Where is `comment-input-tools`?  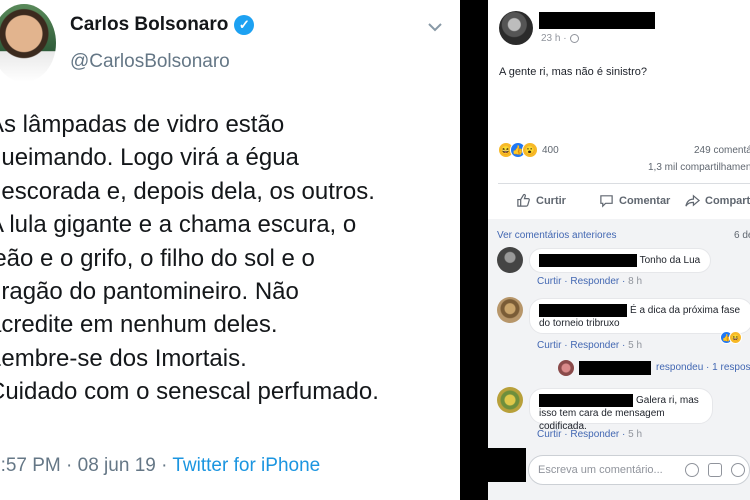
comment-input-tools is located at coordinates (715, 470).